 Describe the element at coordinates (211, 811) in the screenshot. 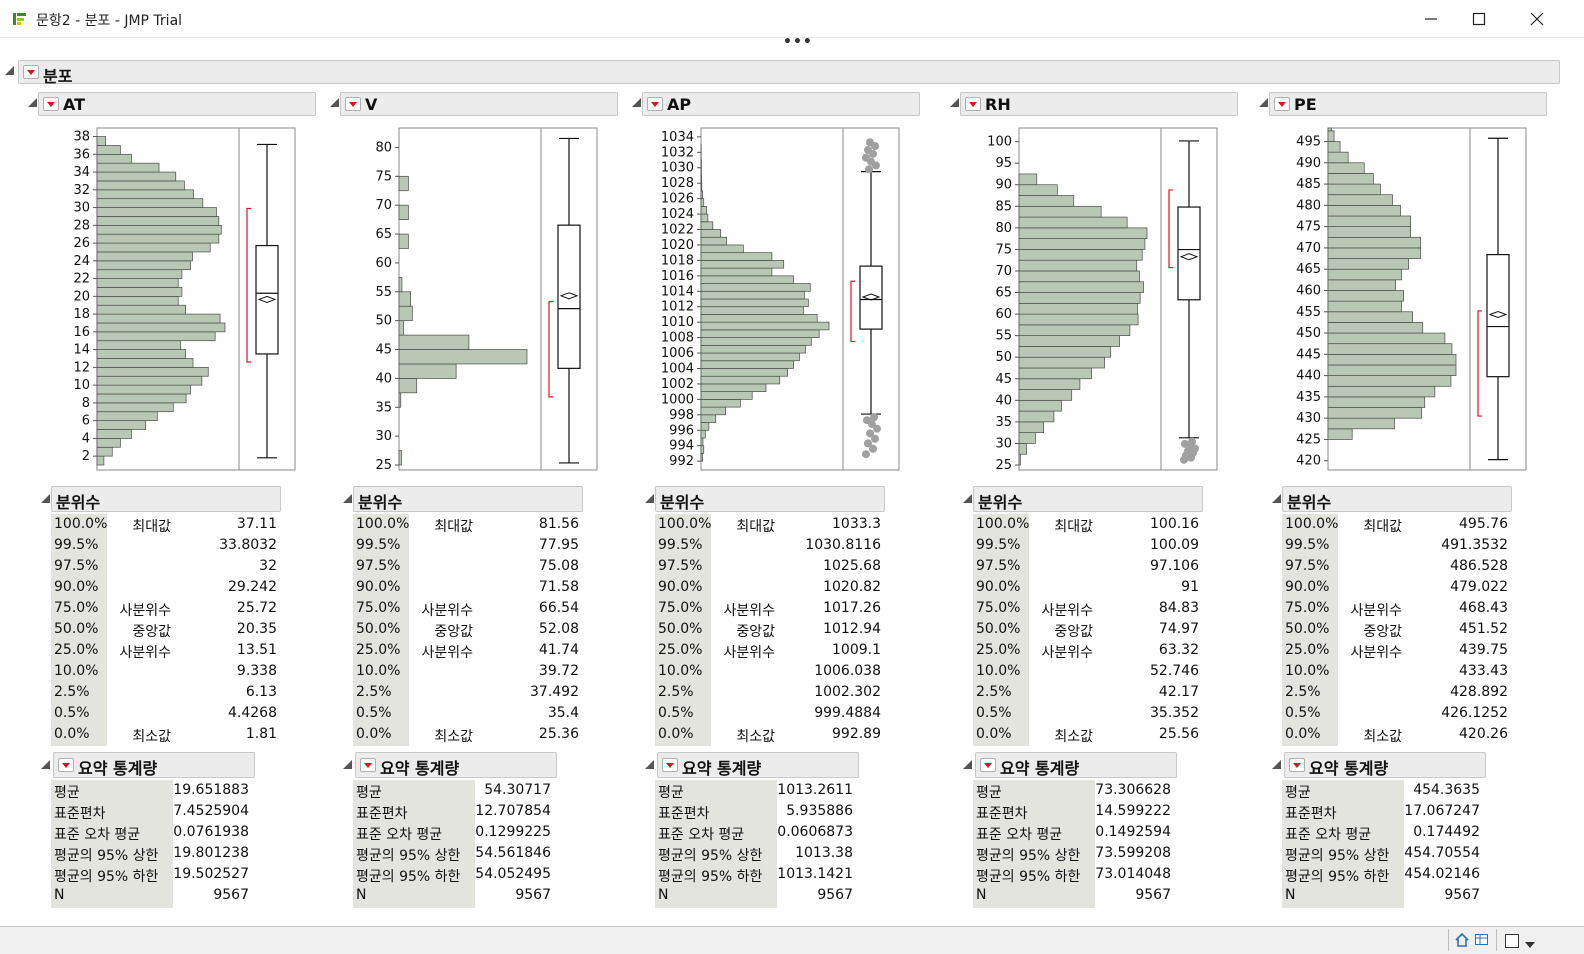

I see `summary-value: 7.4525904` at that location.